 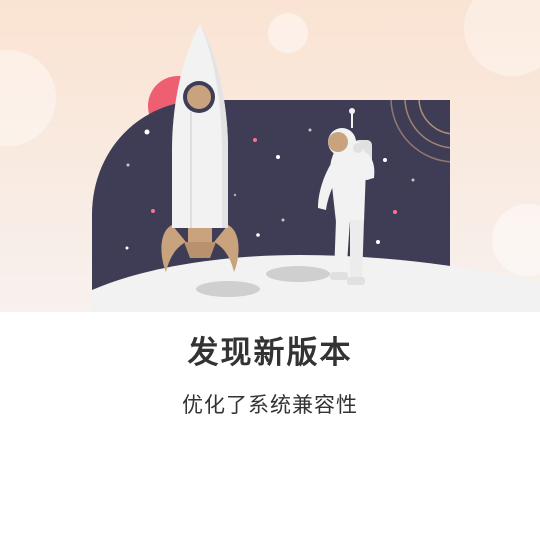 What do you see at coordinates (288, 33) in the screenshot?
I see `bubble-decoration` at bounding box center [288, 33].